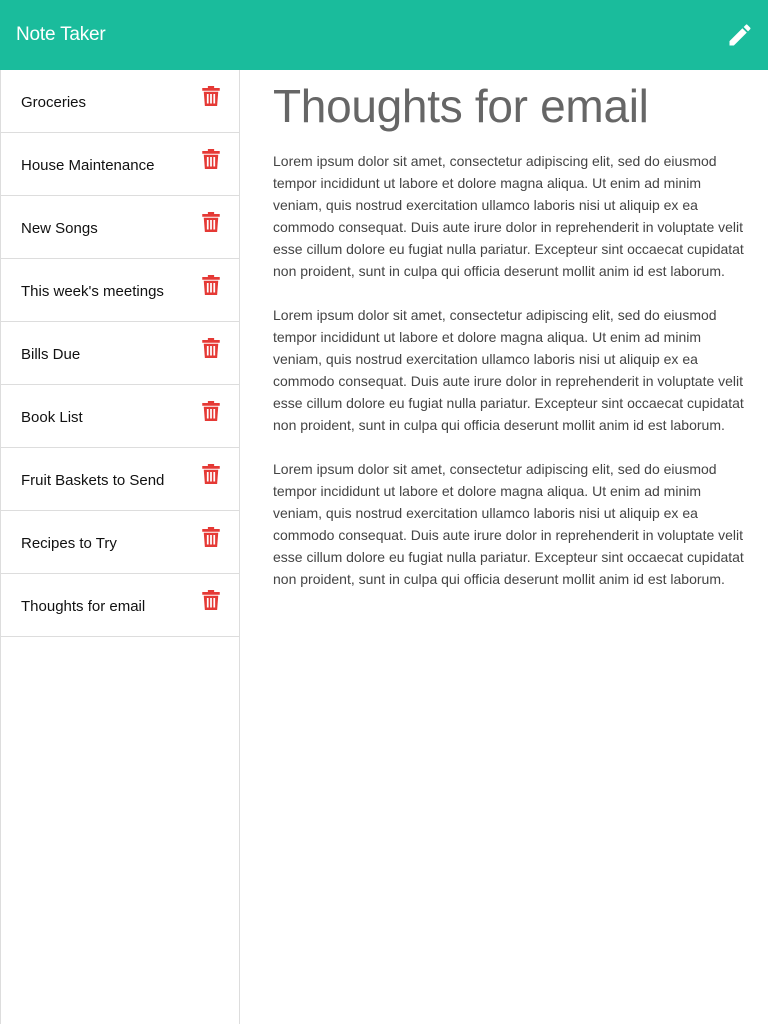 This screenshot has width=768, height=1024. I want to click on note-list-item: New Songs, so click(120, 227).